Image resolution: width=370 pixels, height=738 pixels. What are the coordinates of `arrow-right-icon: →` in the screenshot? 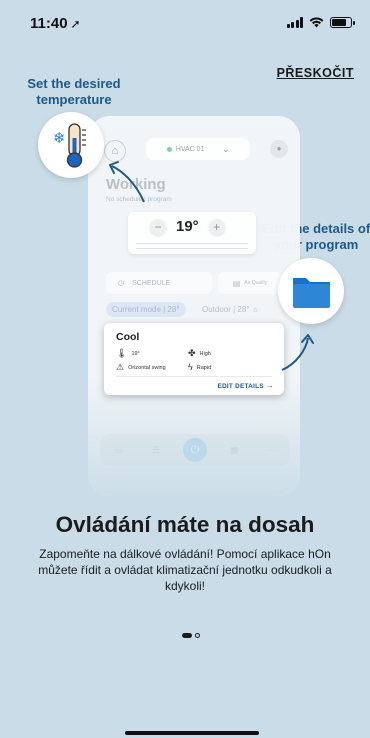 It's located at (269, 385).